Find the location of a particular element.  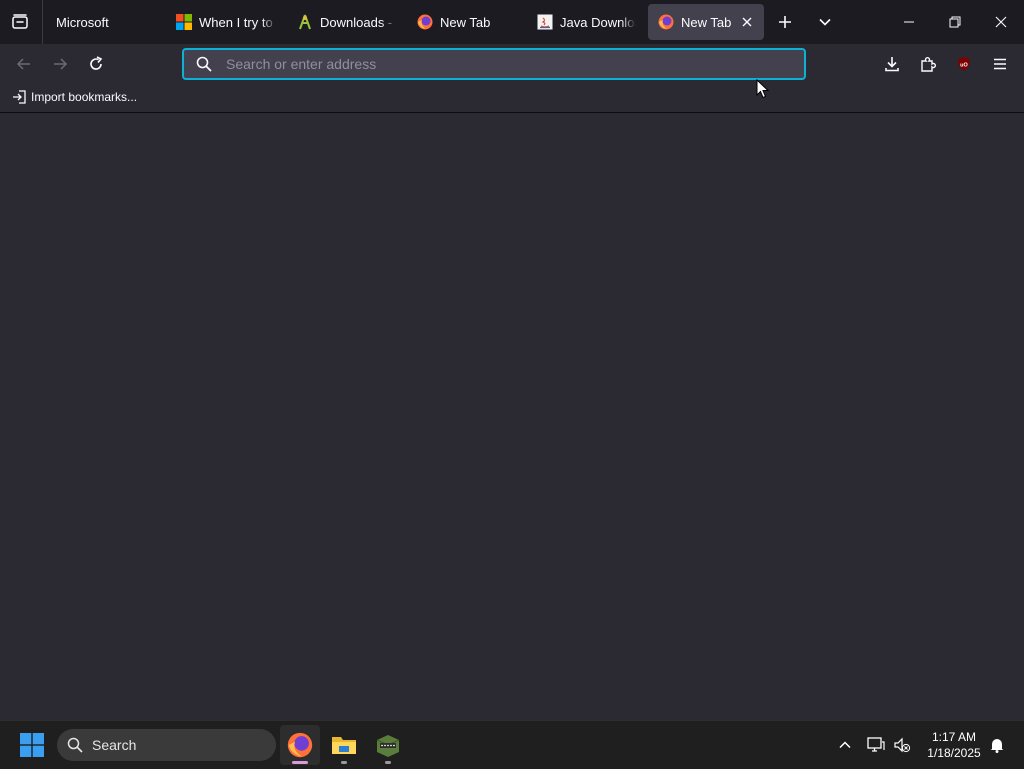

puzzle-piece-icon is located at coordinates (928, 64).